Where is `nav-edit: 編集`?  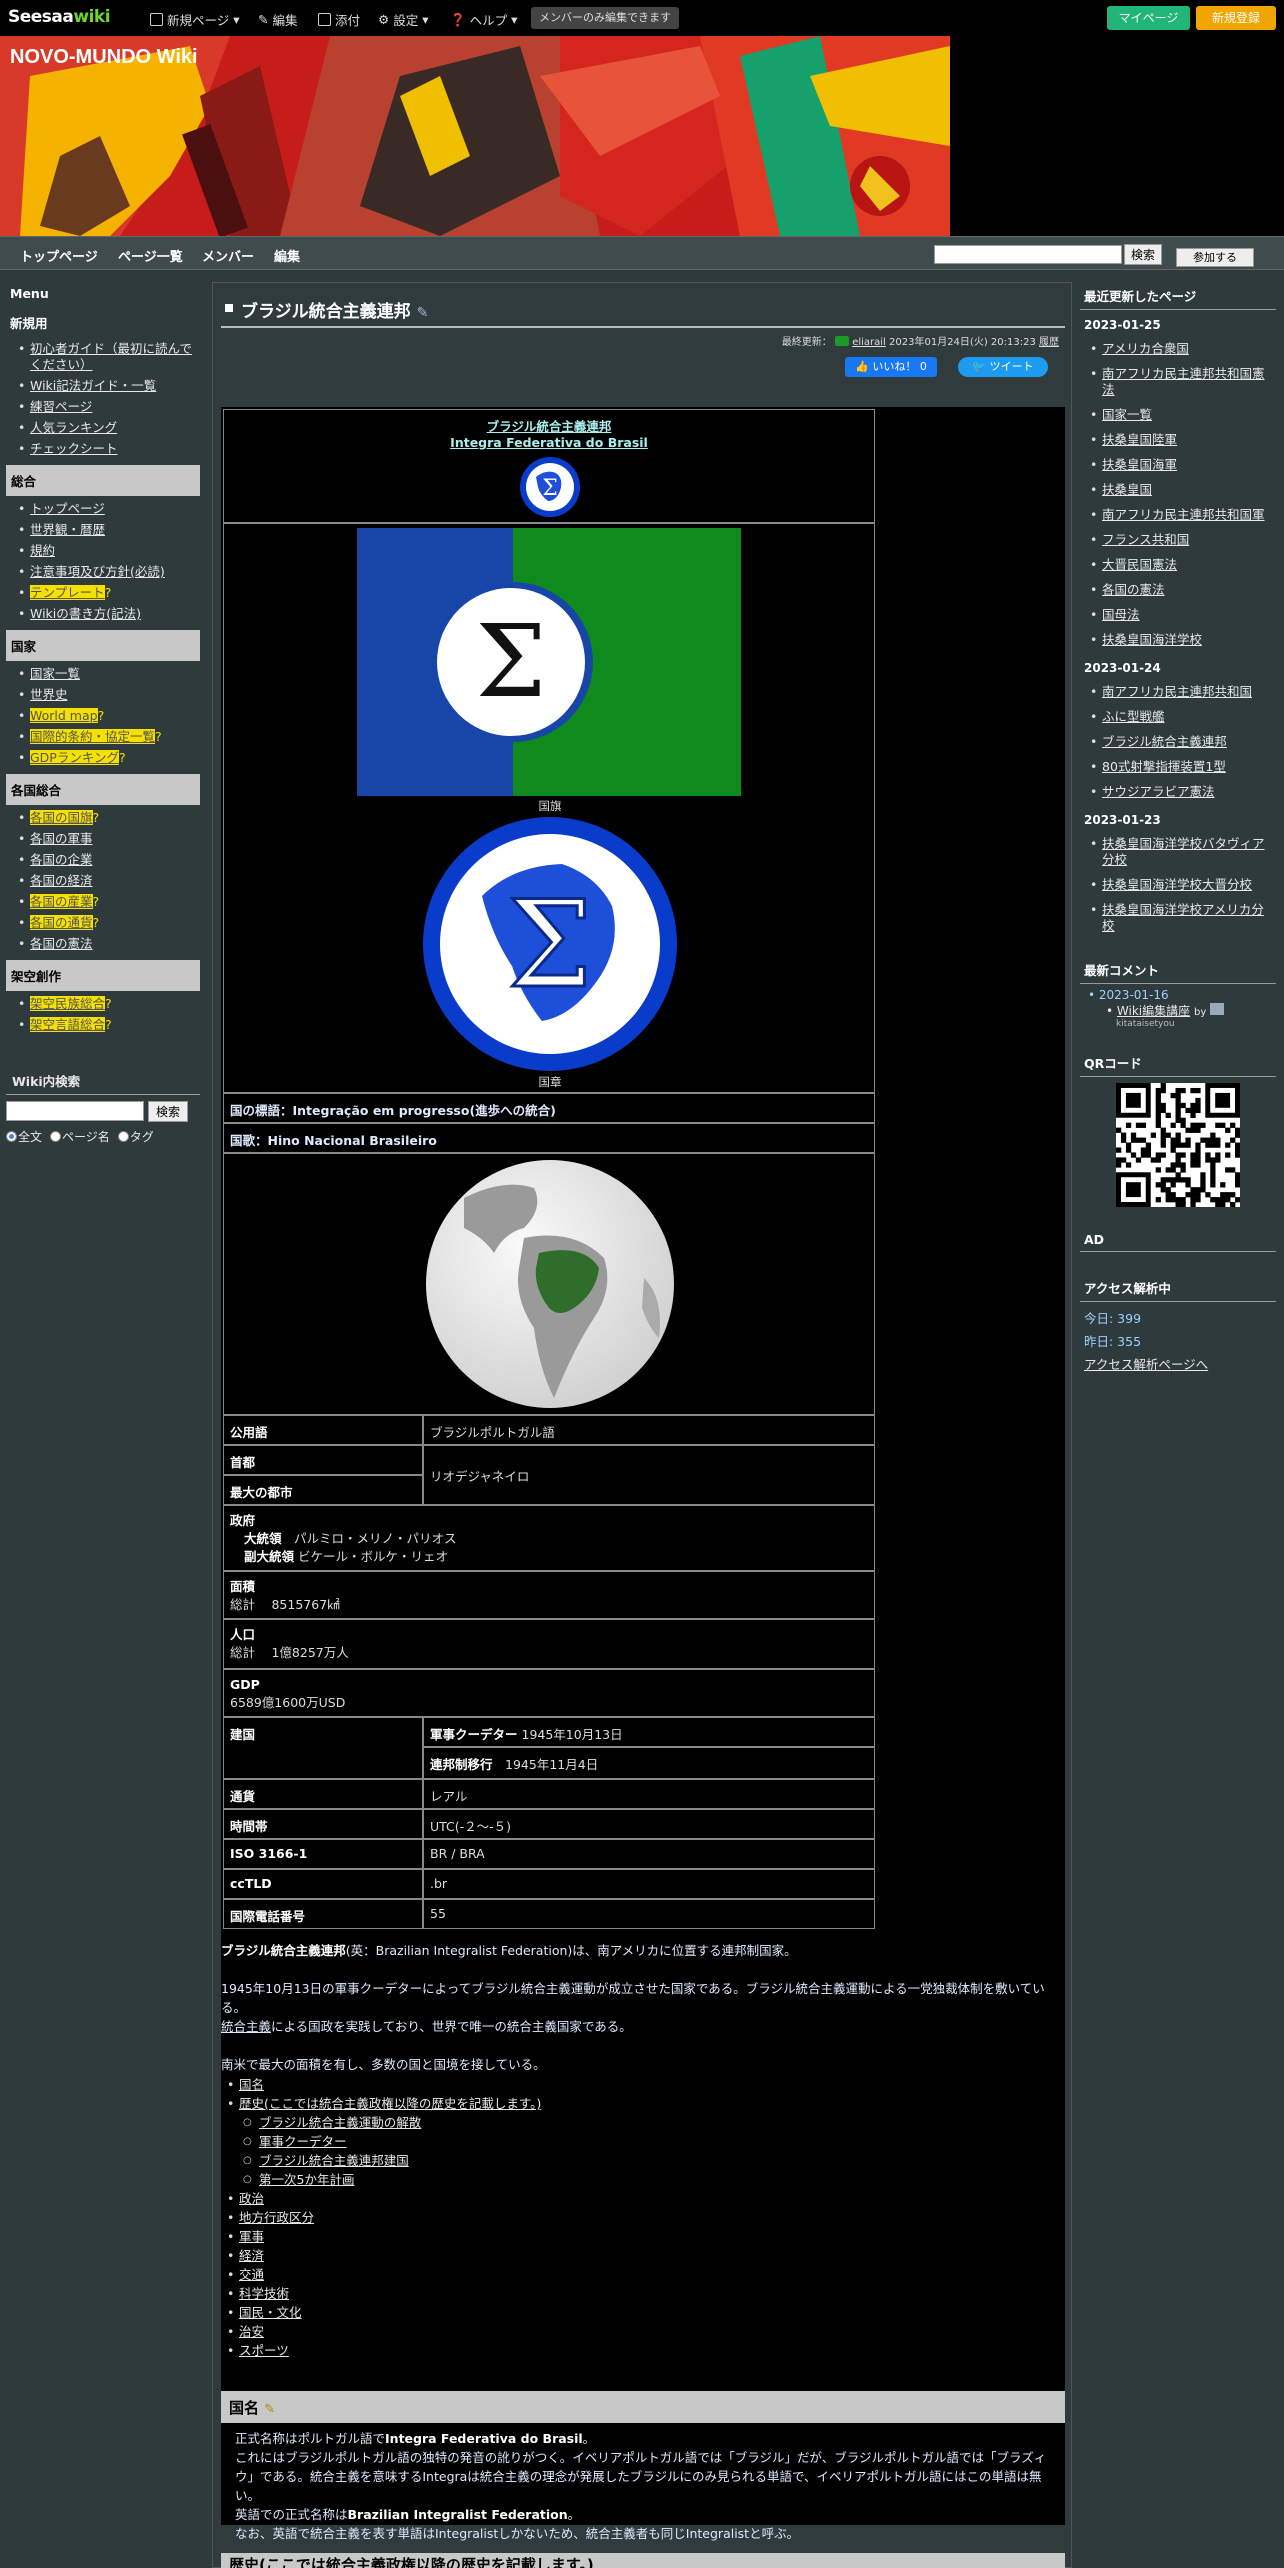
nav-edit: 編集 is located at coordinates (287, 255).